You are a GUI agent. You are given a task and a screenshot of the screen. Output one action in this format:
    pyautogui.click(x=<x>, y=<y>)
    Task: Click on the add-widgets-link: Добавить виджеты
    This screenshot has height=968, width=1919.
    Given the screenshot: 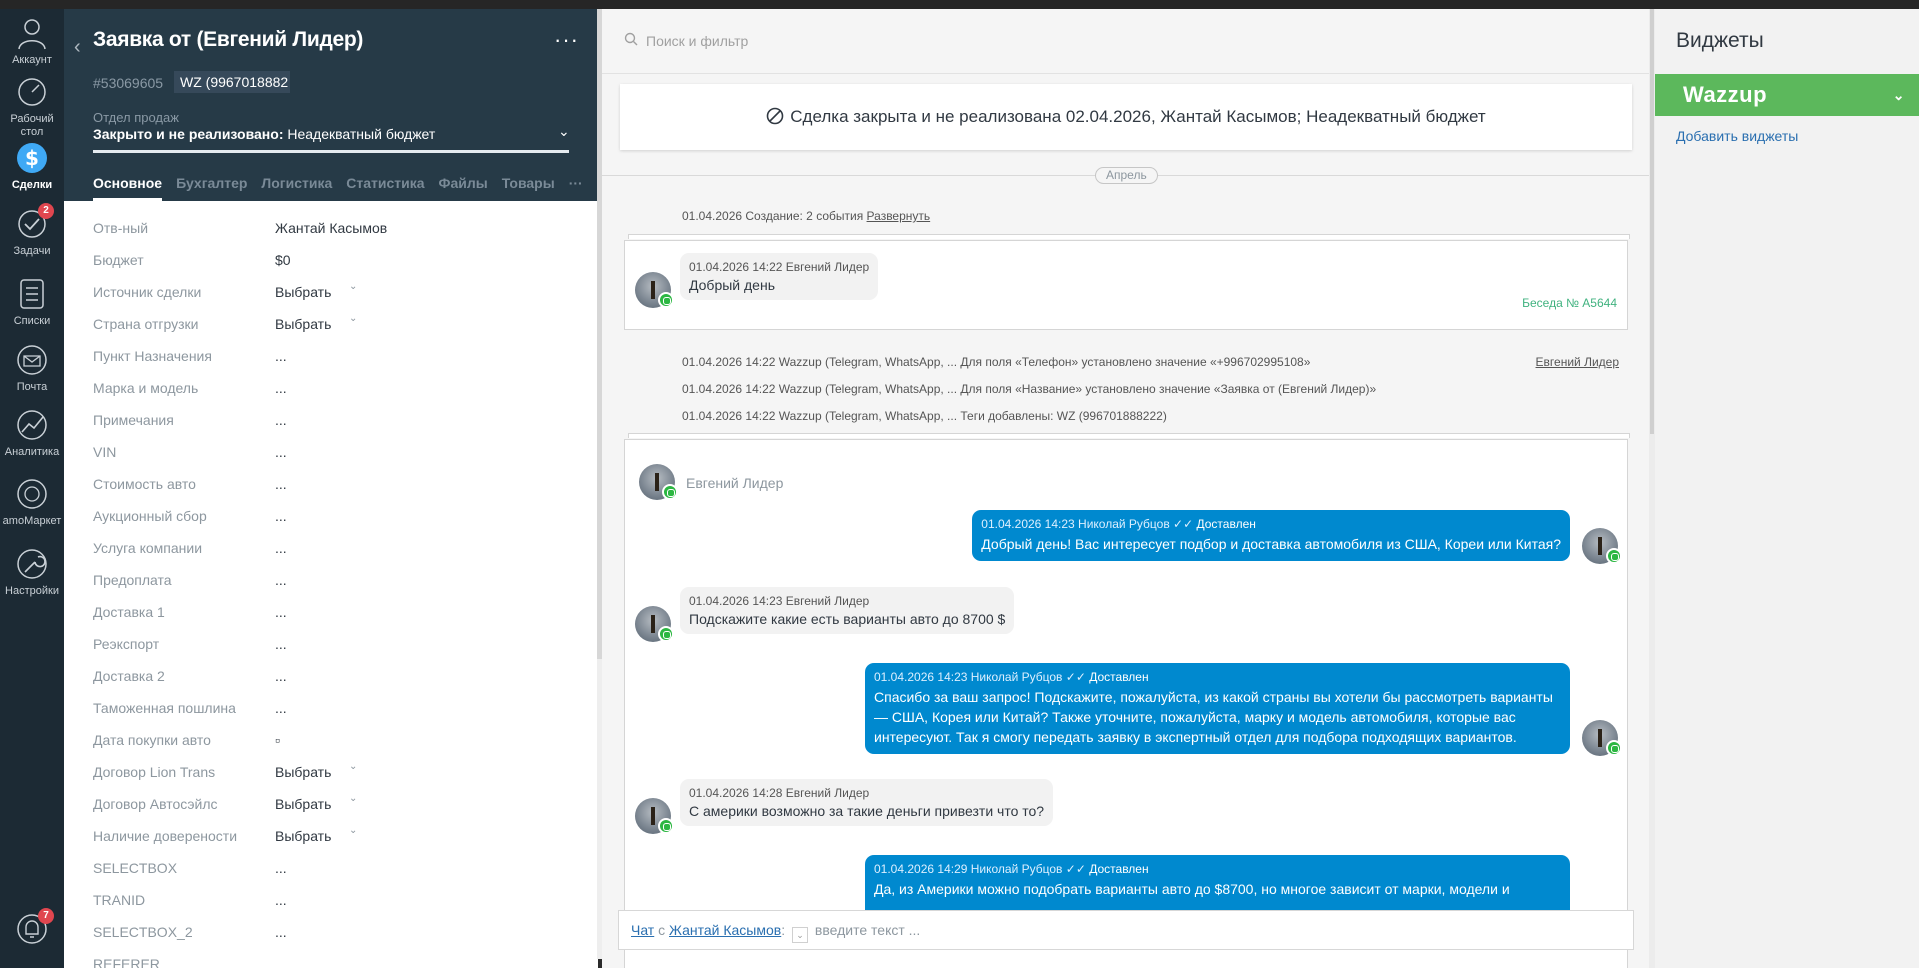 What is the action you would take?
    pyautogui.click(x=1737, y=136)
    